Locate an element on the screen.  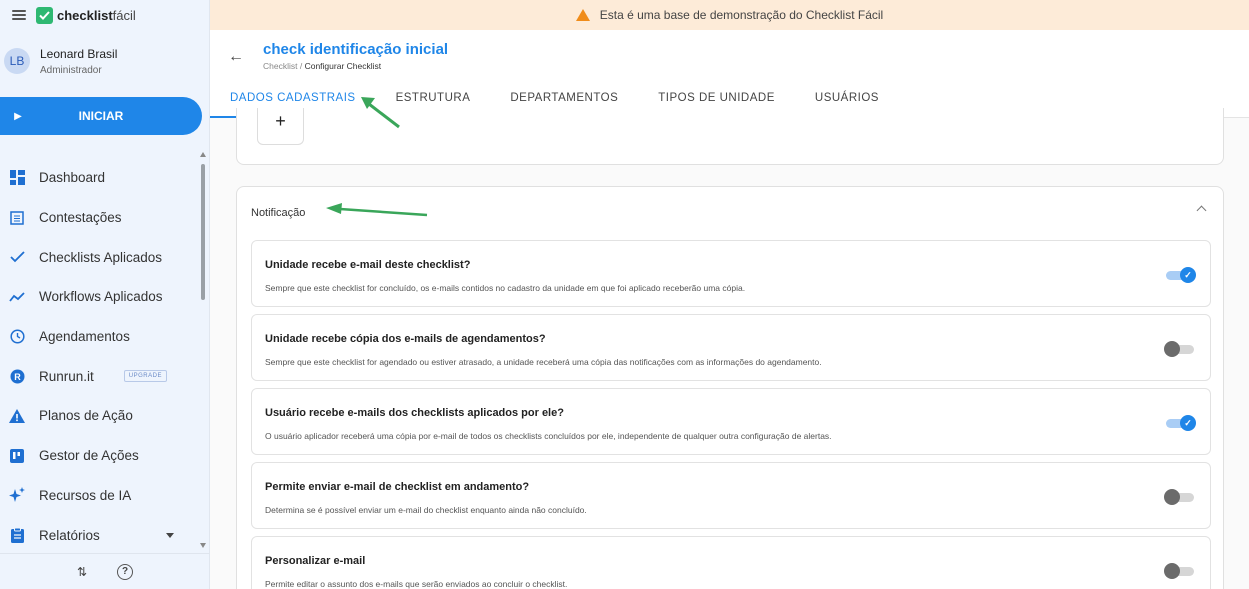
section-title: Notificação is located at coordinates (278, 213).